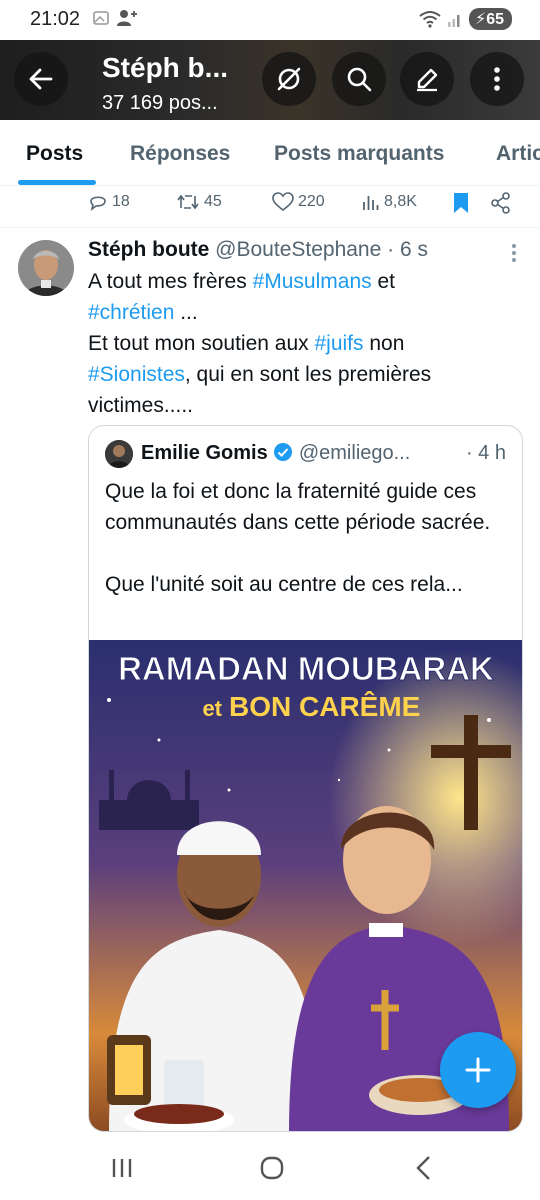  I want to click on post-author-name: Stéph boute, so click(148, 249).